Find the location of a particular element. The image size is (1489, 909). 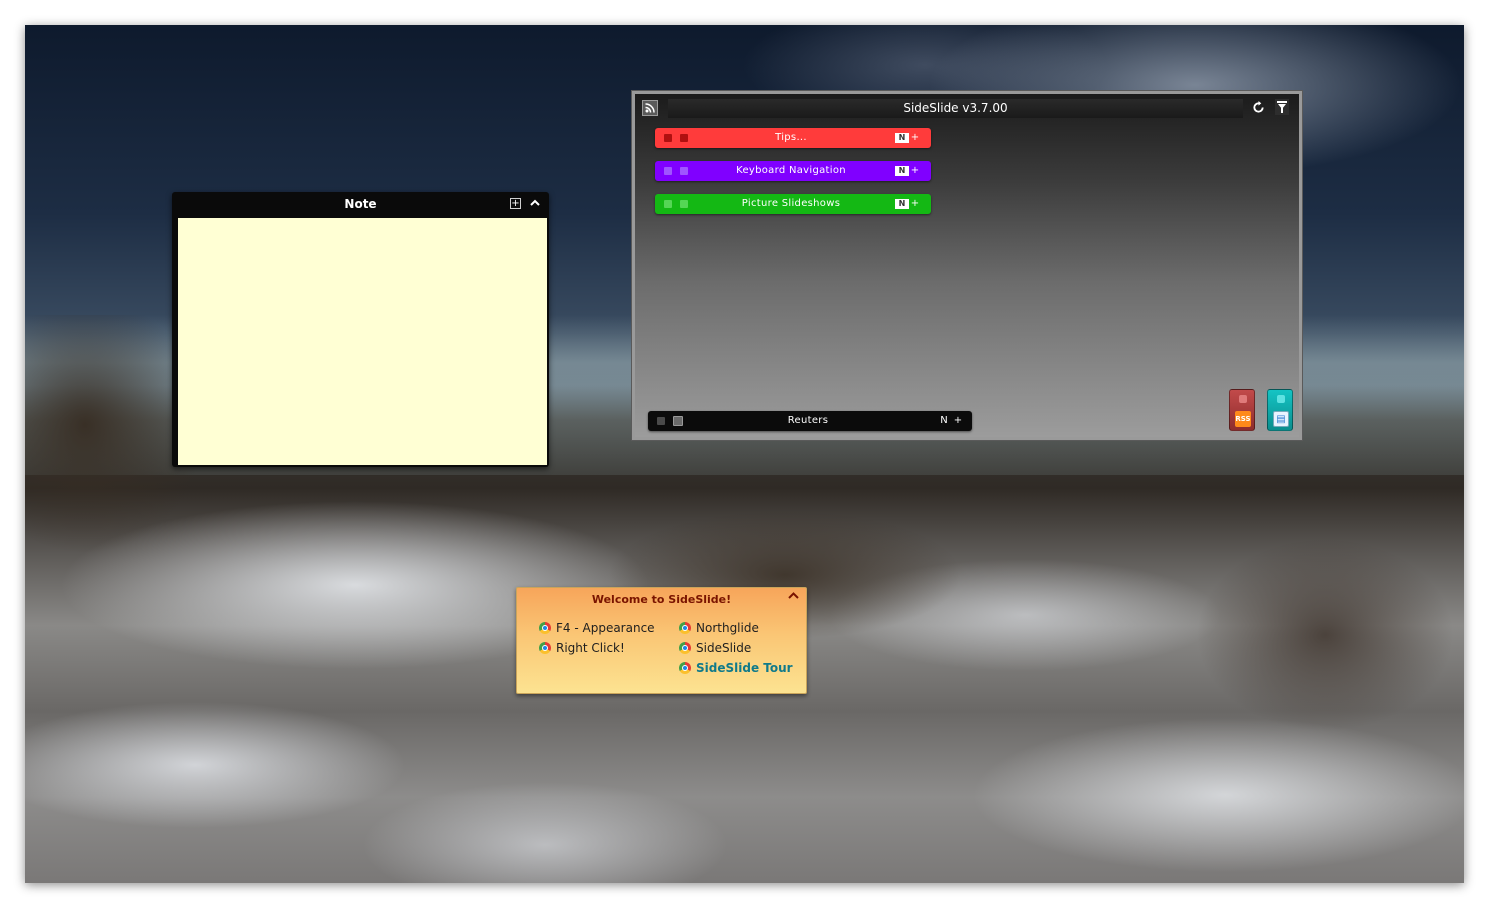

wallpaper-rocks-left is located at coordinates (110, 445).